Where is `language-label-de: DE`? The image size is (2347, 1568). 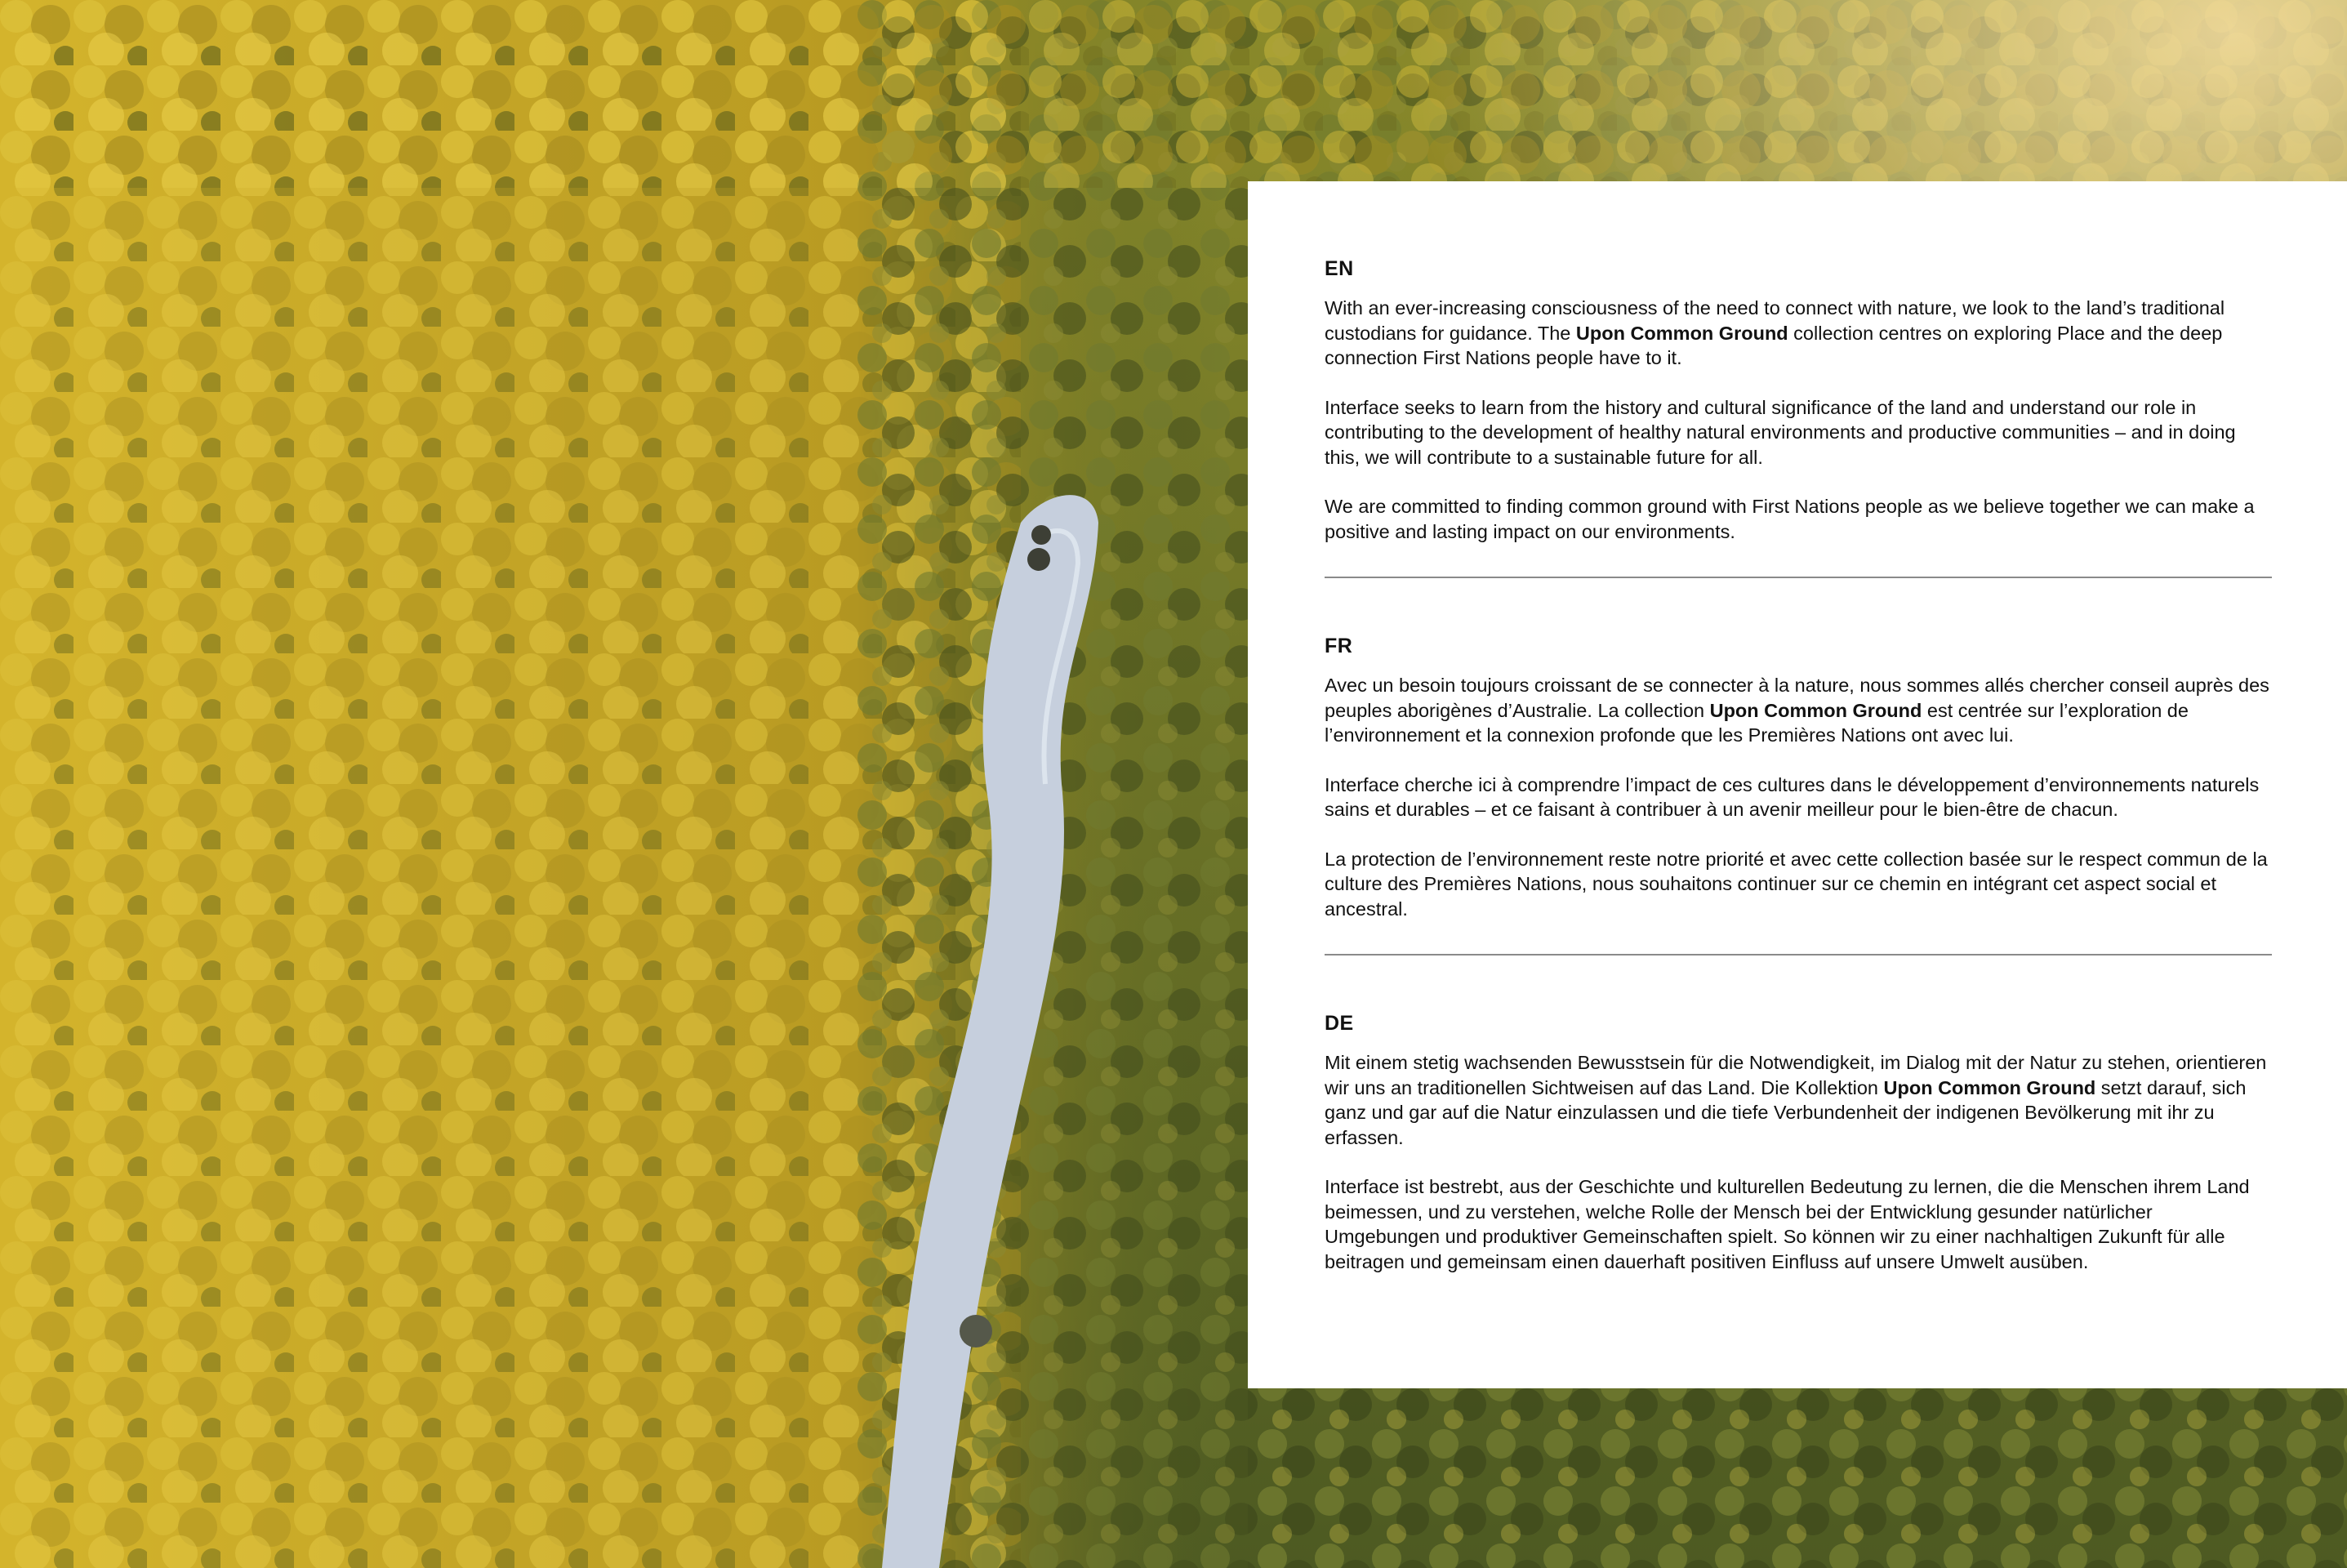 language-label-de: DE is located at coordinates (1339, 1023).